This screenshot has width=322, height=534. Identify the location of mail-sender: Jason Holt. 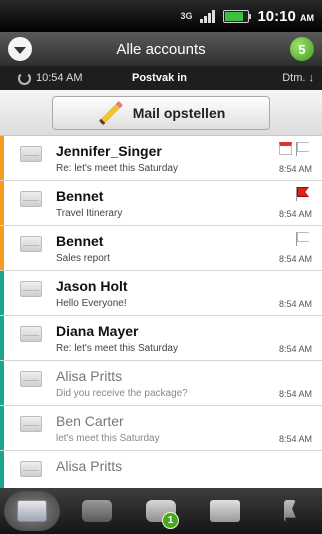
(92, 286).